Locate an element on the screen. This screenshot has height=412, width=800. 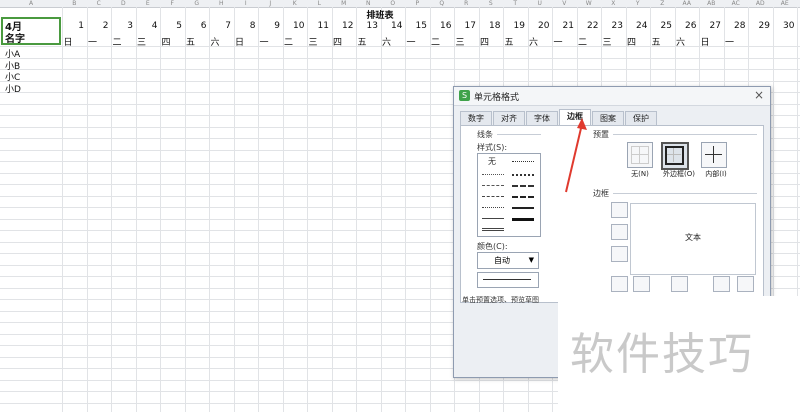
preset-outline-button is located at coordinates (675, 156).